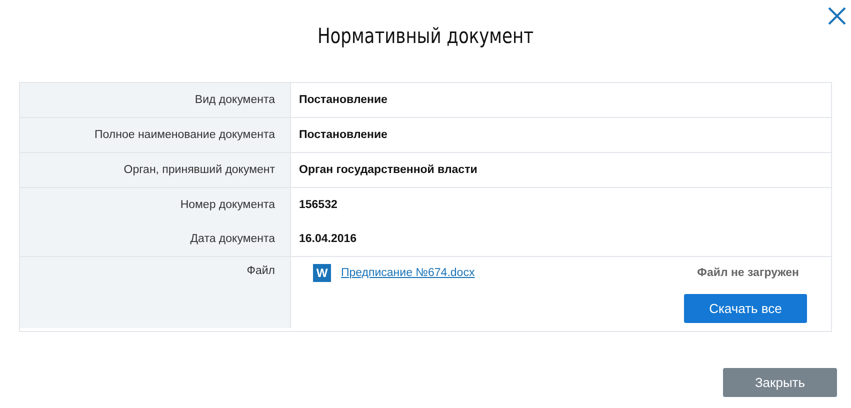 This screenshot has height=408, width=851. What do you see at coordinates (155, 292) in the screenshot?
I see `field-label: Файл` at bounding box center [155, 292].